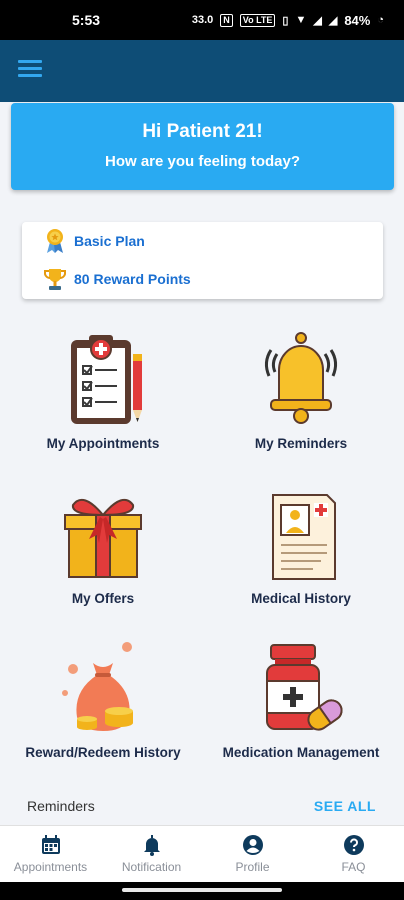 This screenshot has height=900, width=404. Describe the element at coordinates (86, 20) in the screenshot. I see `status-time: 5:53` at that location.